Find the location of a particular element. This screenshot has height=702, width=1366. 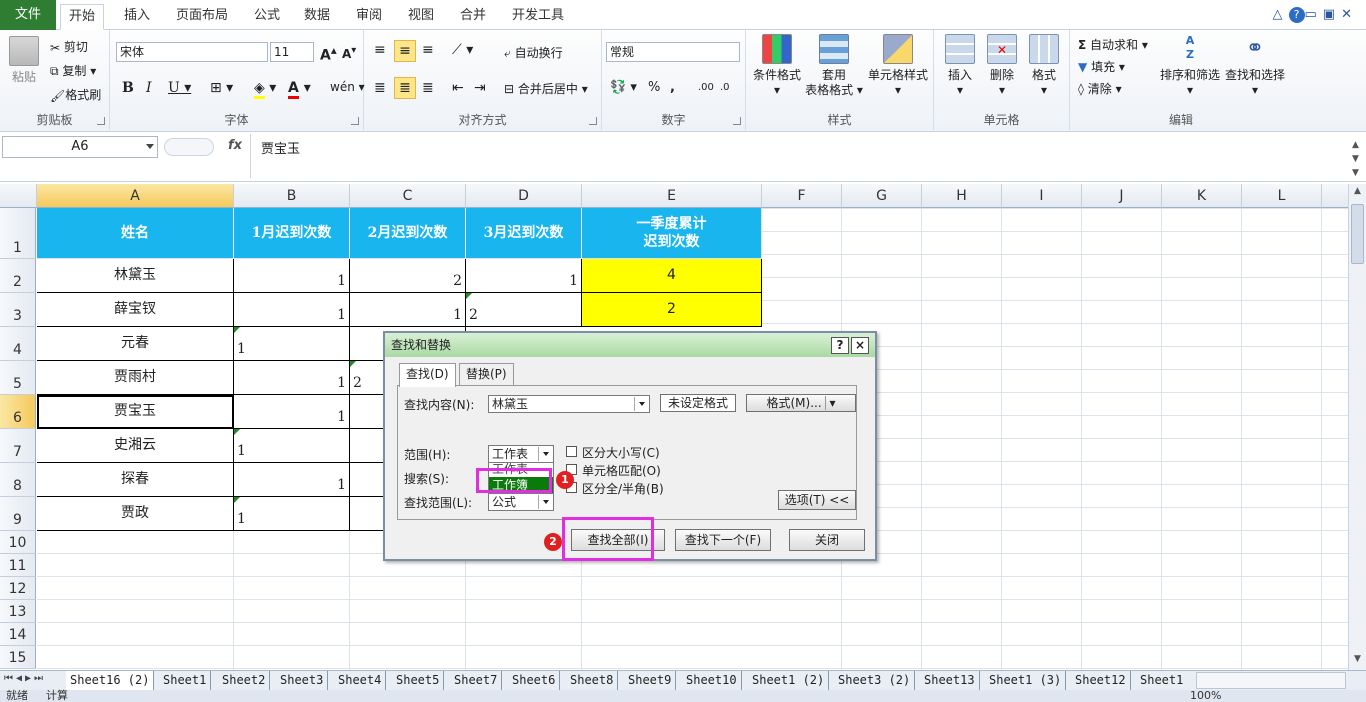

sheet-tab: Sheet1 (2) is located at coordinates (789, 680).